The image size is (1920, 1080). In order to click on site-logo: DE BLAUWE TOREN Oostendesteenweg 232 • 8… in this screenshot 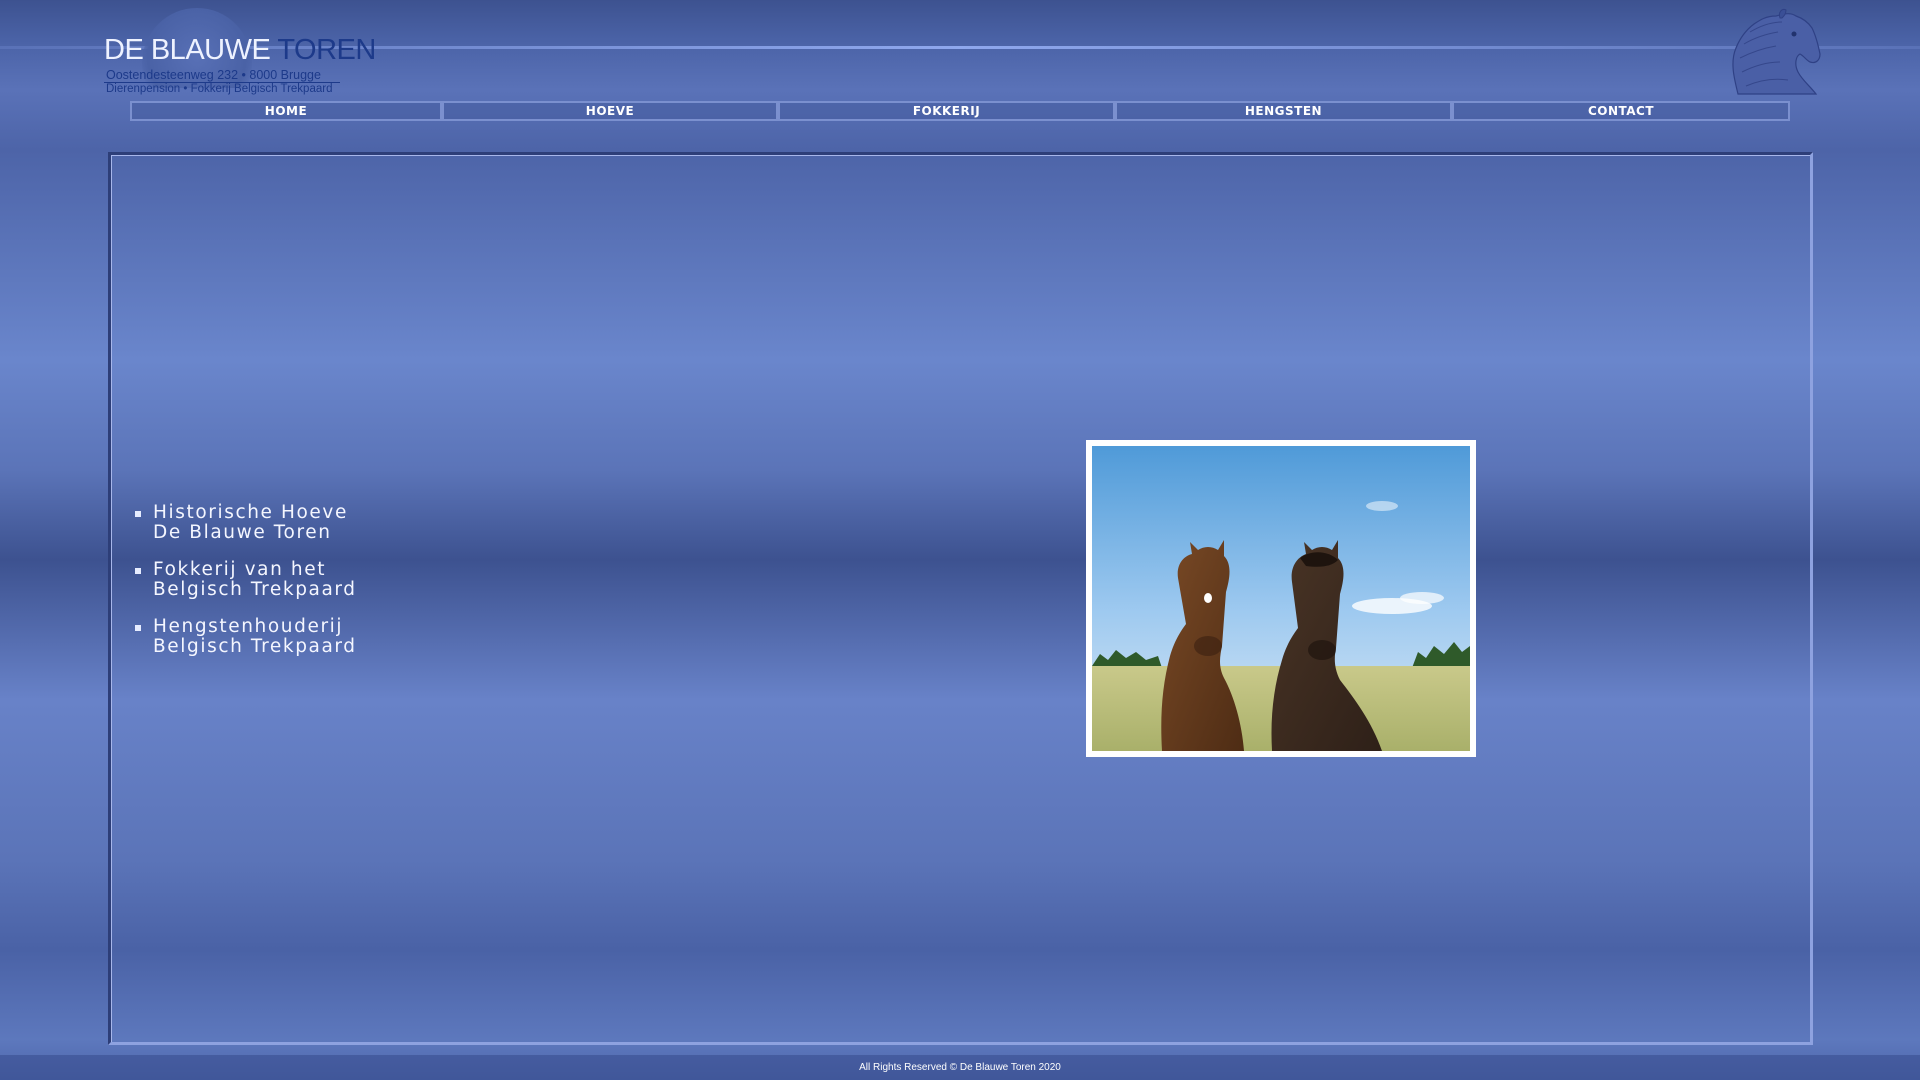, I will do `click(240, 50)`.